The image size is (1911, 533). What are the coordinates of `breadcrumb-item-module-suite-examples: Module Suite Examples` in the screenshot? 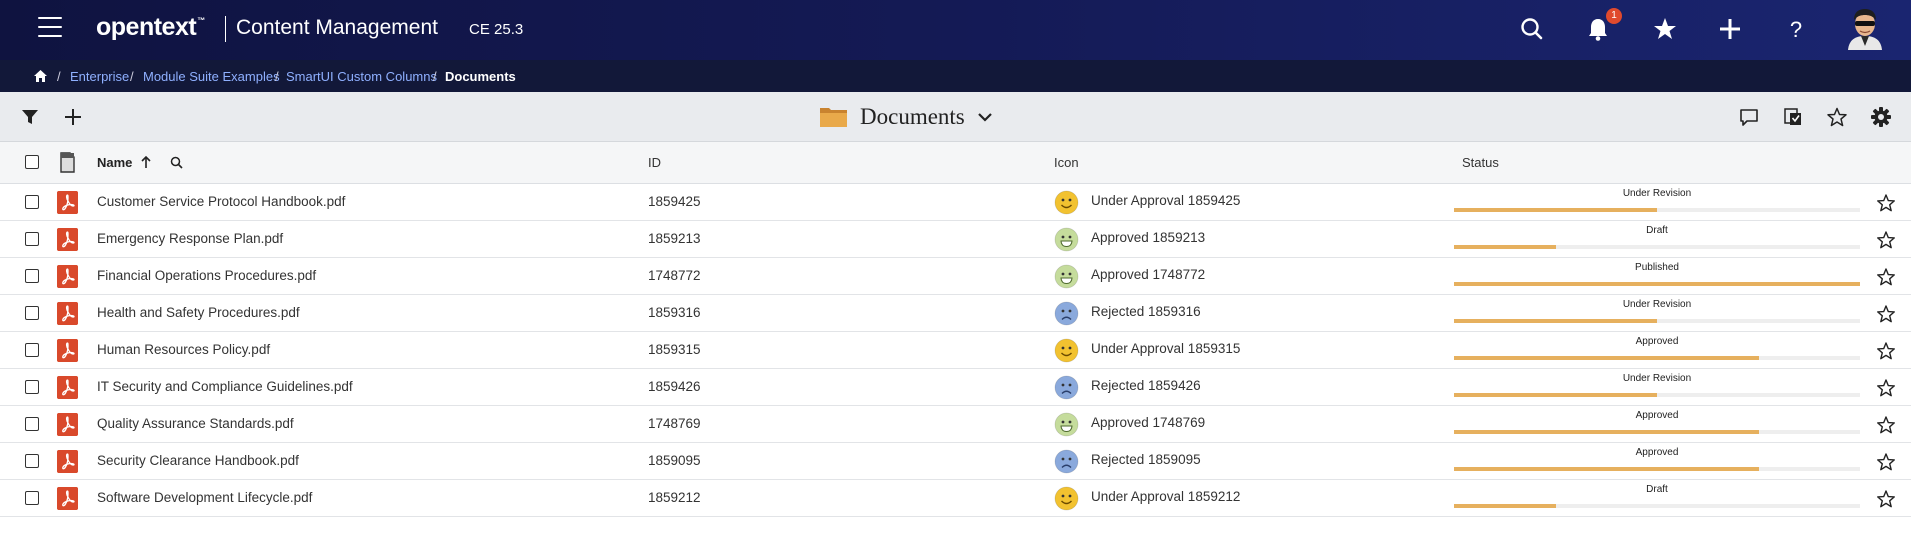 It's located at (211, 76).